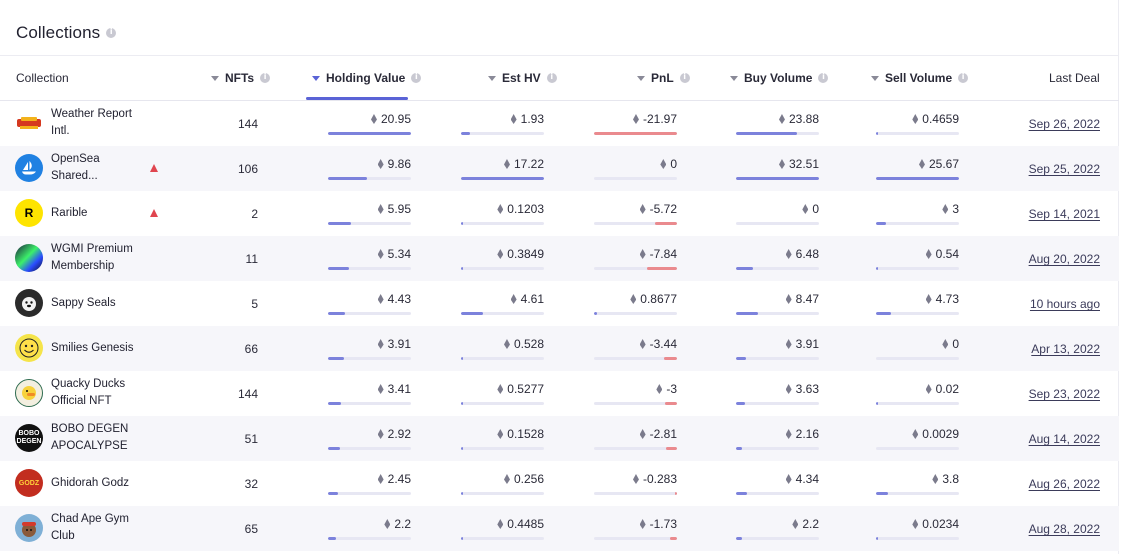 The image size is (1129, 554). I want to click on opensea-logo-icon, so click(29, 168).